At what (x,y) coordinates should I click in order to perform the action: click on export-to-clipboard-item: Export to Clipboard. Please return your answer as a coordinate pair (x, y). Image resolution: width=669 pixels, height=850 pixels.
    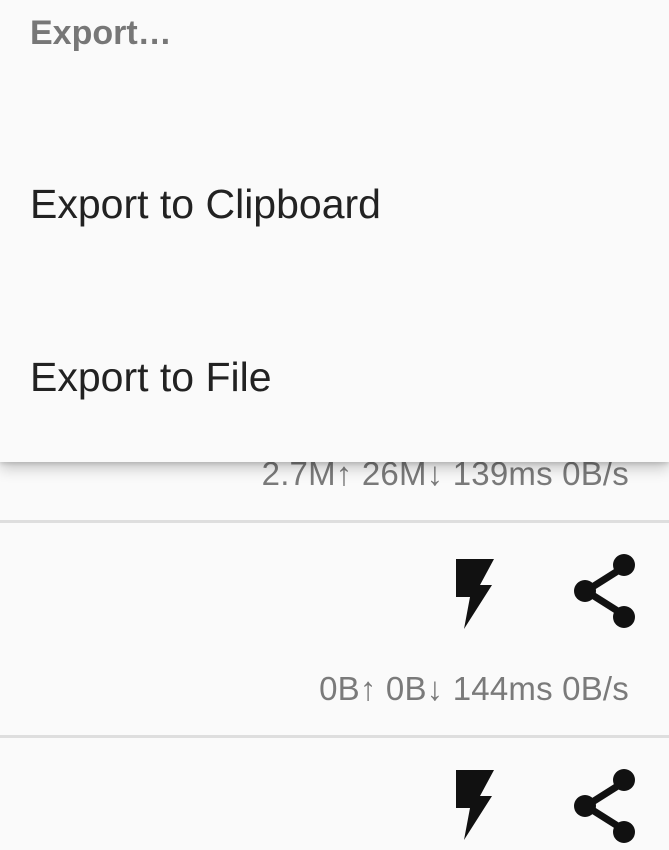
    Looking at the image, I should click on (334, 205).